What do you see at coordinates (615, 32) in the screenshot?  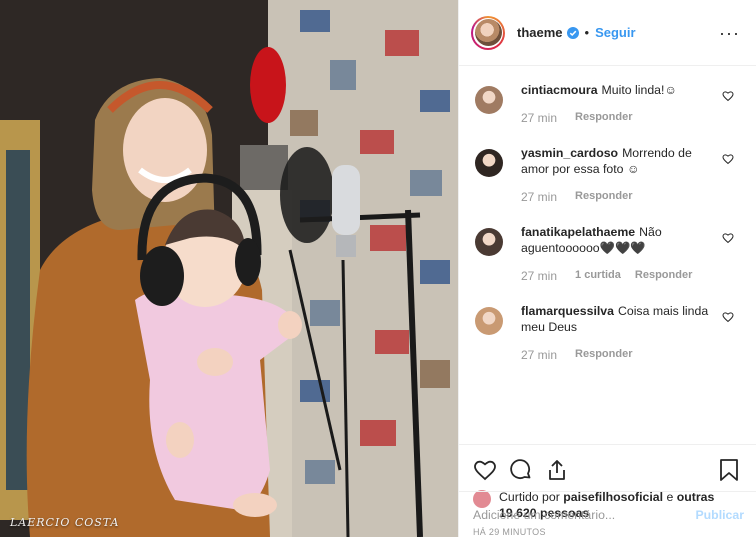 I see `follow-button: Seguir` at bounding box center [615, 32].